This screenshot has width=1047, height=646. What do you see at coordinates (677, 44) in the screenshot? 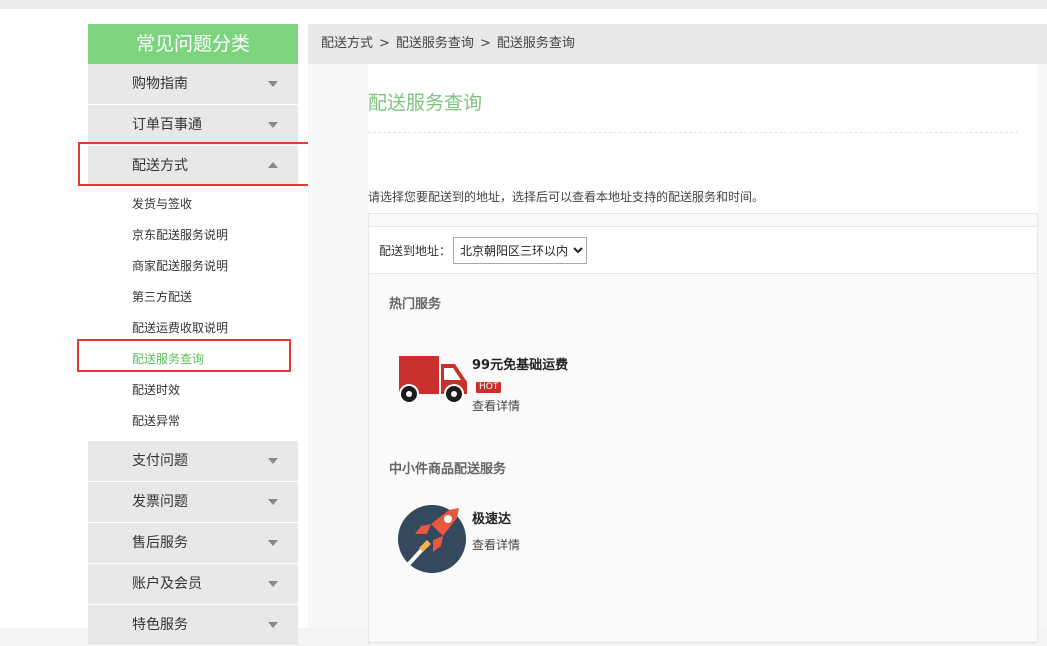
I see `breadcrumb: 配送方式 > 配送服务查询 > 配送服务查询` at bounding box center [677, 44].